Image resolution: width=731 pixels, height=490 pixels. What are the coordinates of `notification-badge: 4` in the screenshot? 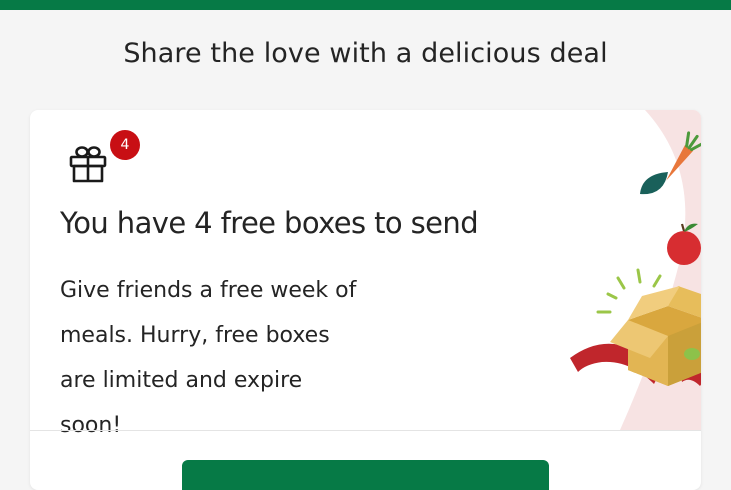 It's located at (125, 145).